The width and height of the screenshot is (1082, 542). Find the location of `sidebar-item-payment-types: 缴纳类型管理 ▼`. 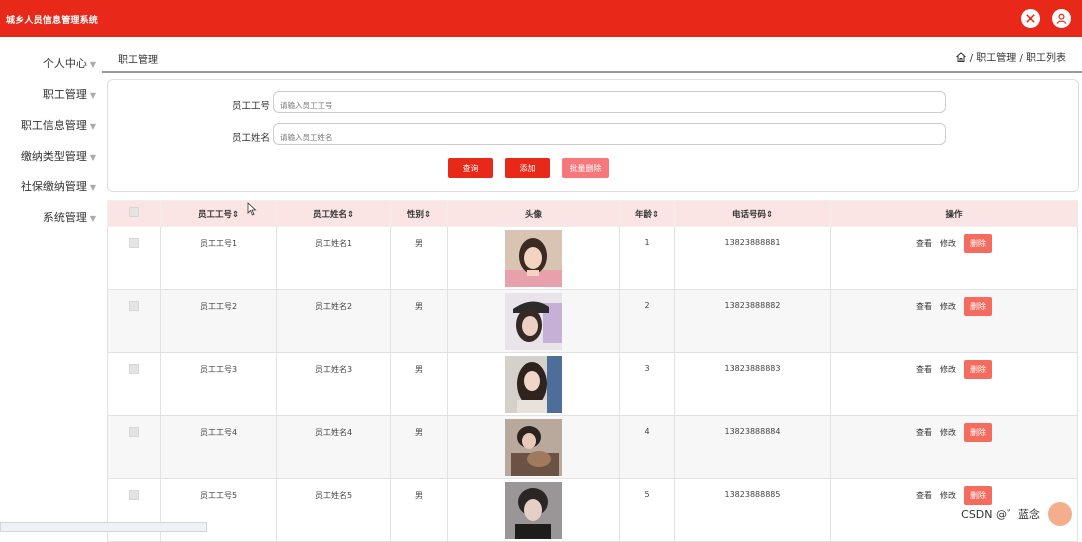

sidebar-item-payment-types: 缴纳类型管理 ▼ is located at coordinates (58, 156).